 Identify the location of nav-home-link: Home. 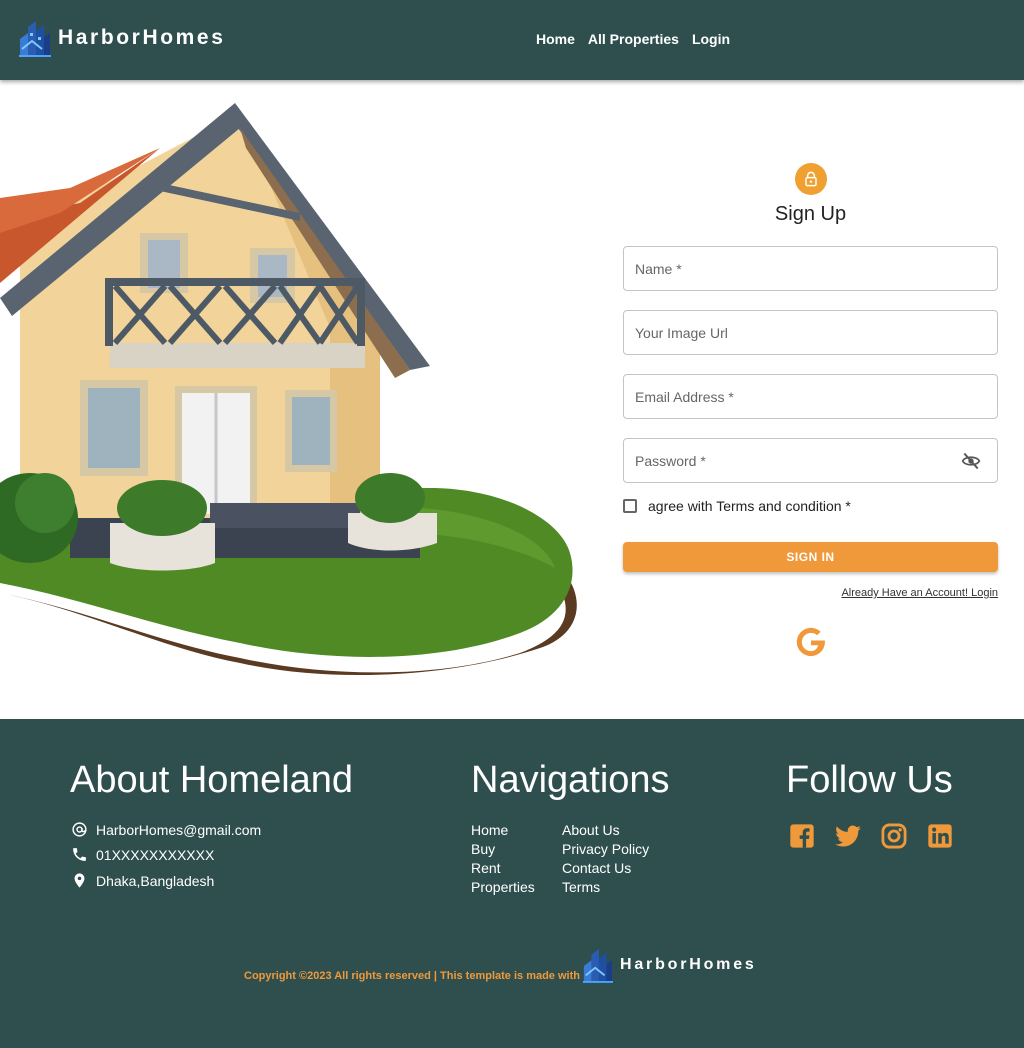
(555, 39).